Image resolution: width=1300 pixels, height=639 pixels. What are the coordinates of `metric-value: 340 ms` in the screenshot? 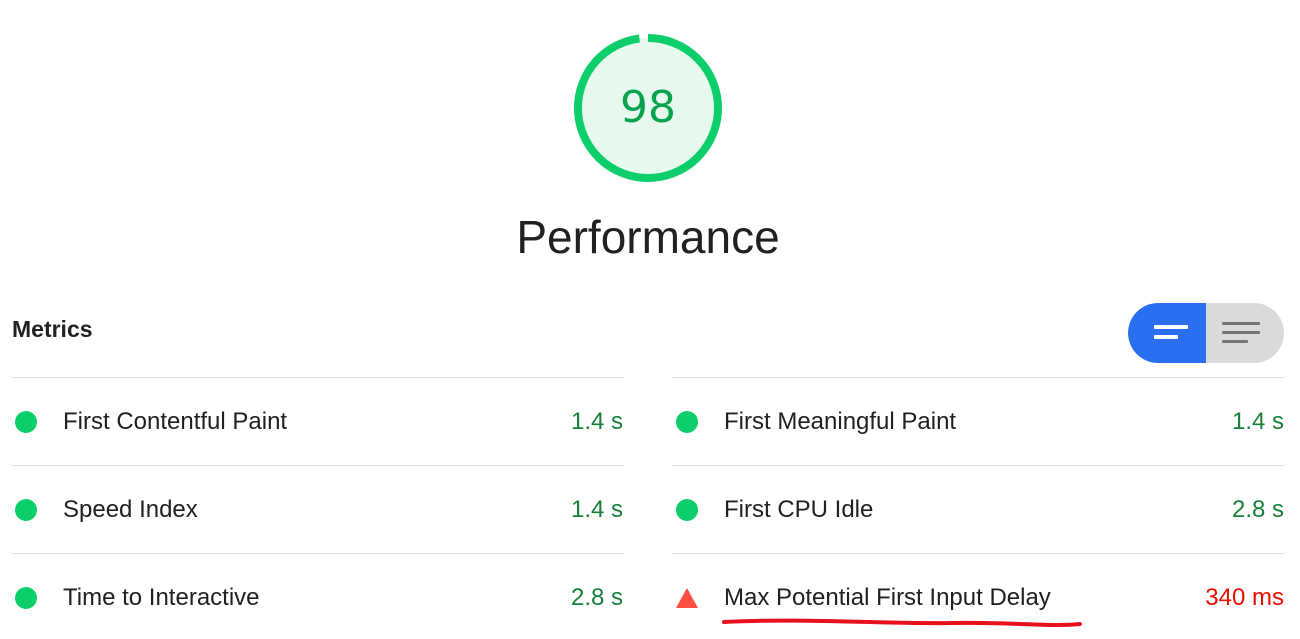 It's located at (1244, 597).